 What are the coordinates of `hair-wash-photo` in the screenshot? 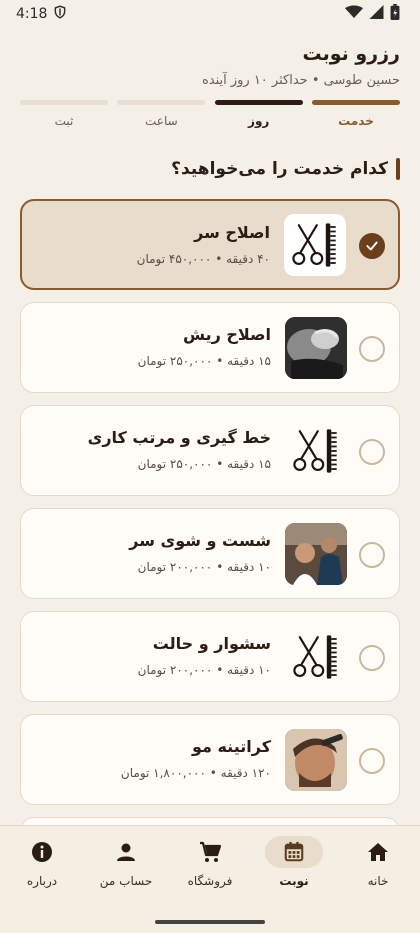 It's located at (316, 554).